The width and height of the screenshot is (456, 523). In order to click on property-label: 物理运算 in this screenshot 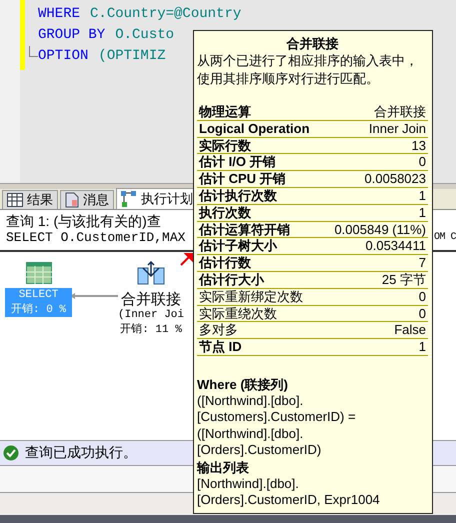, I will do `click(225, 112)`.